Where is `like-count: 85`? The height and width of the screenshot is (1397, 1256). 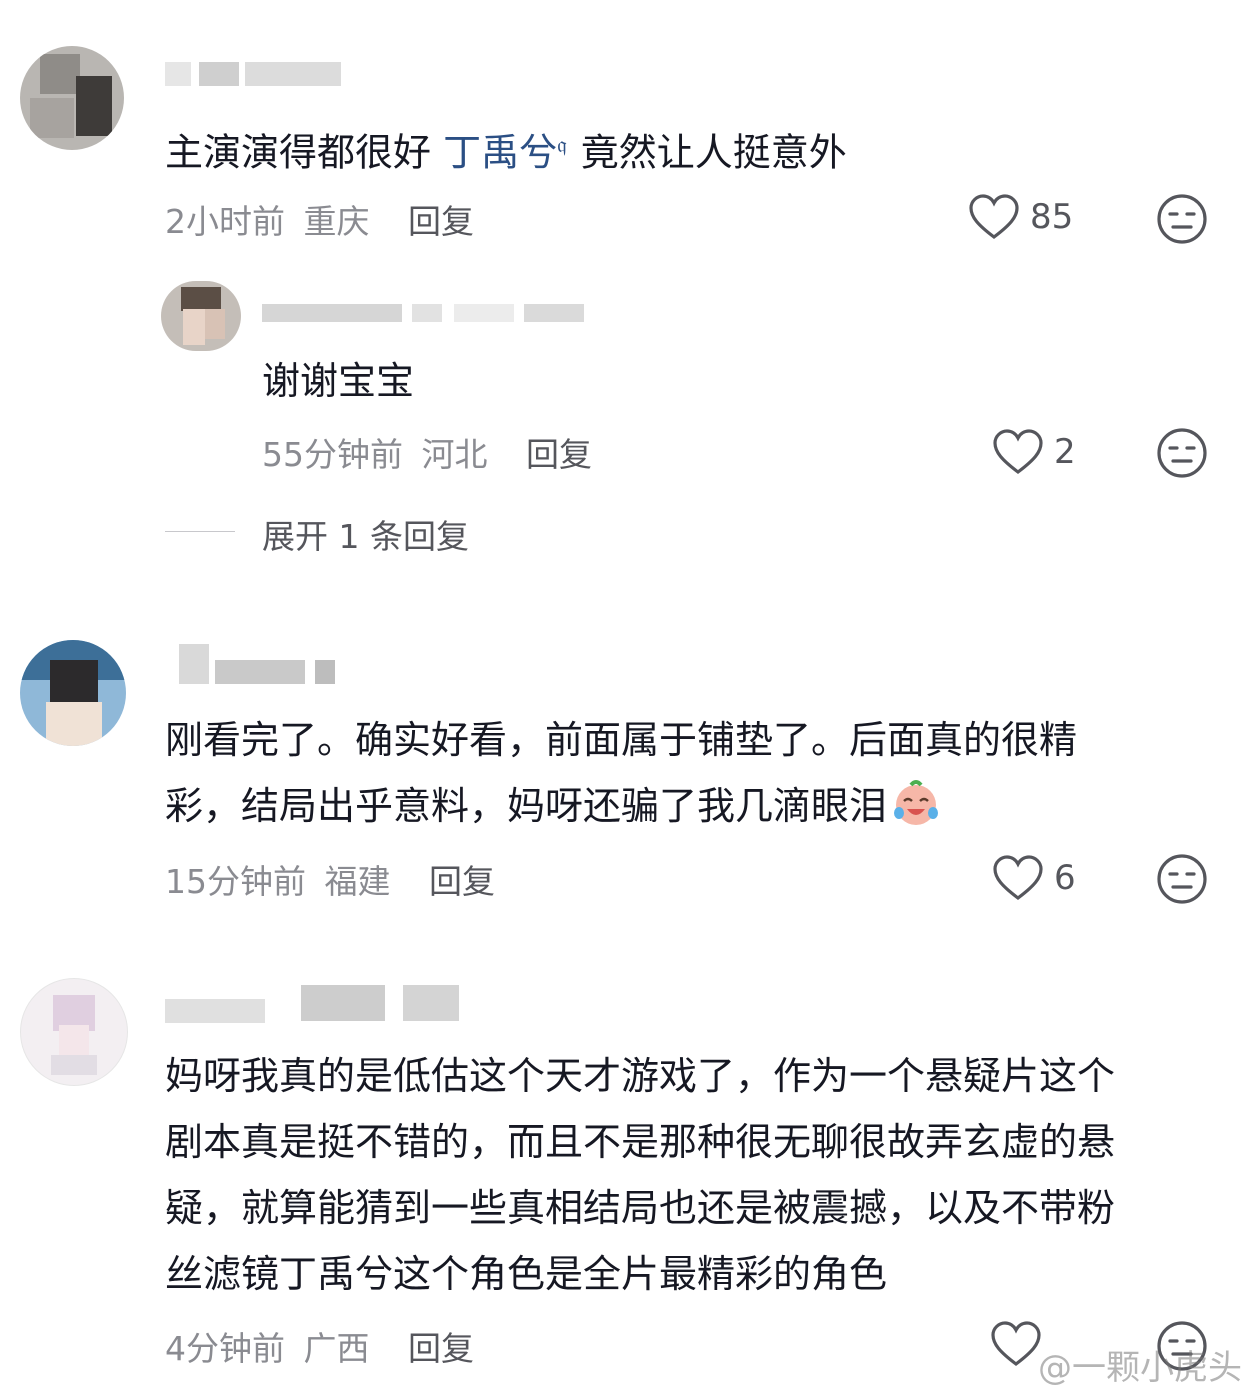 like-count: 85 is located at coordinates (1052, 217).